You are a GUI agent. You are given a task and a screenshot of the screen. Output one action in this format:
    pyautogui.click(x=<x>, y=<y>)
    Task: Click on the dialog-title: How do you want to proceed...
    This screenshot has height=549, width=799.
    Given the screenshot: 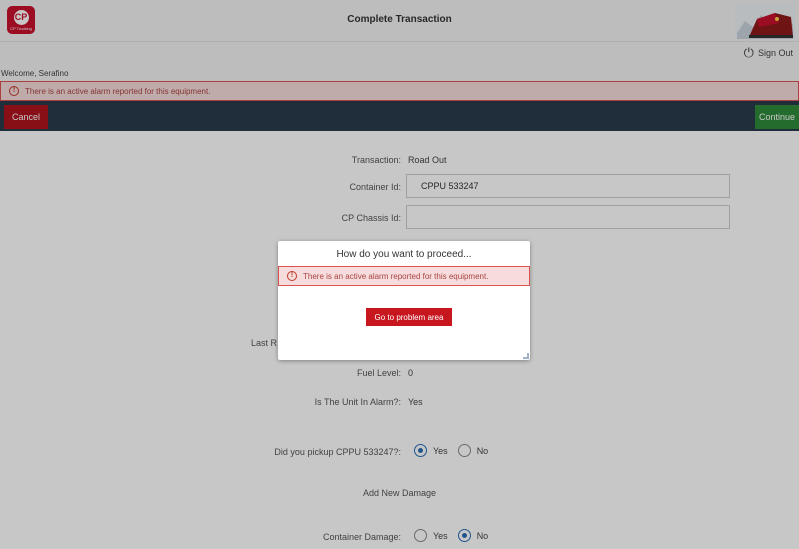 What is the action you would take?
    pyautogui.click(x=404, y=254)
    